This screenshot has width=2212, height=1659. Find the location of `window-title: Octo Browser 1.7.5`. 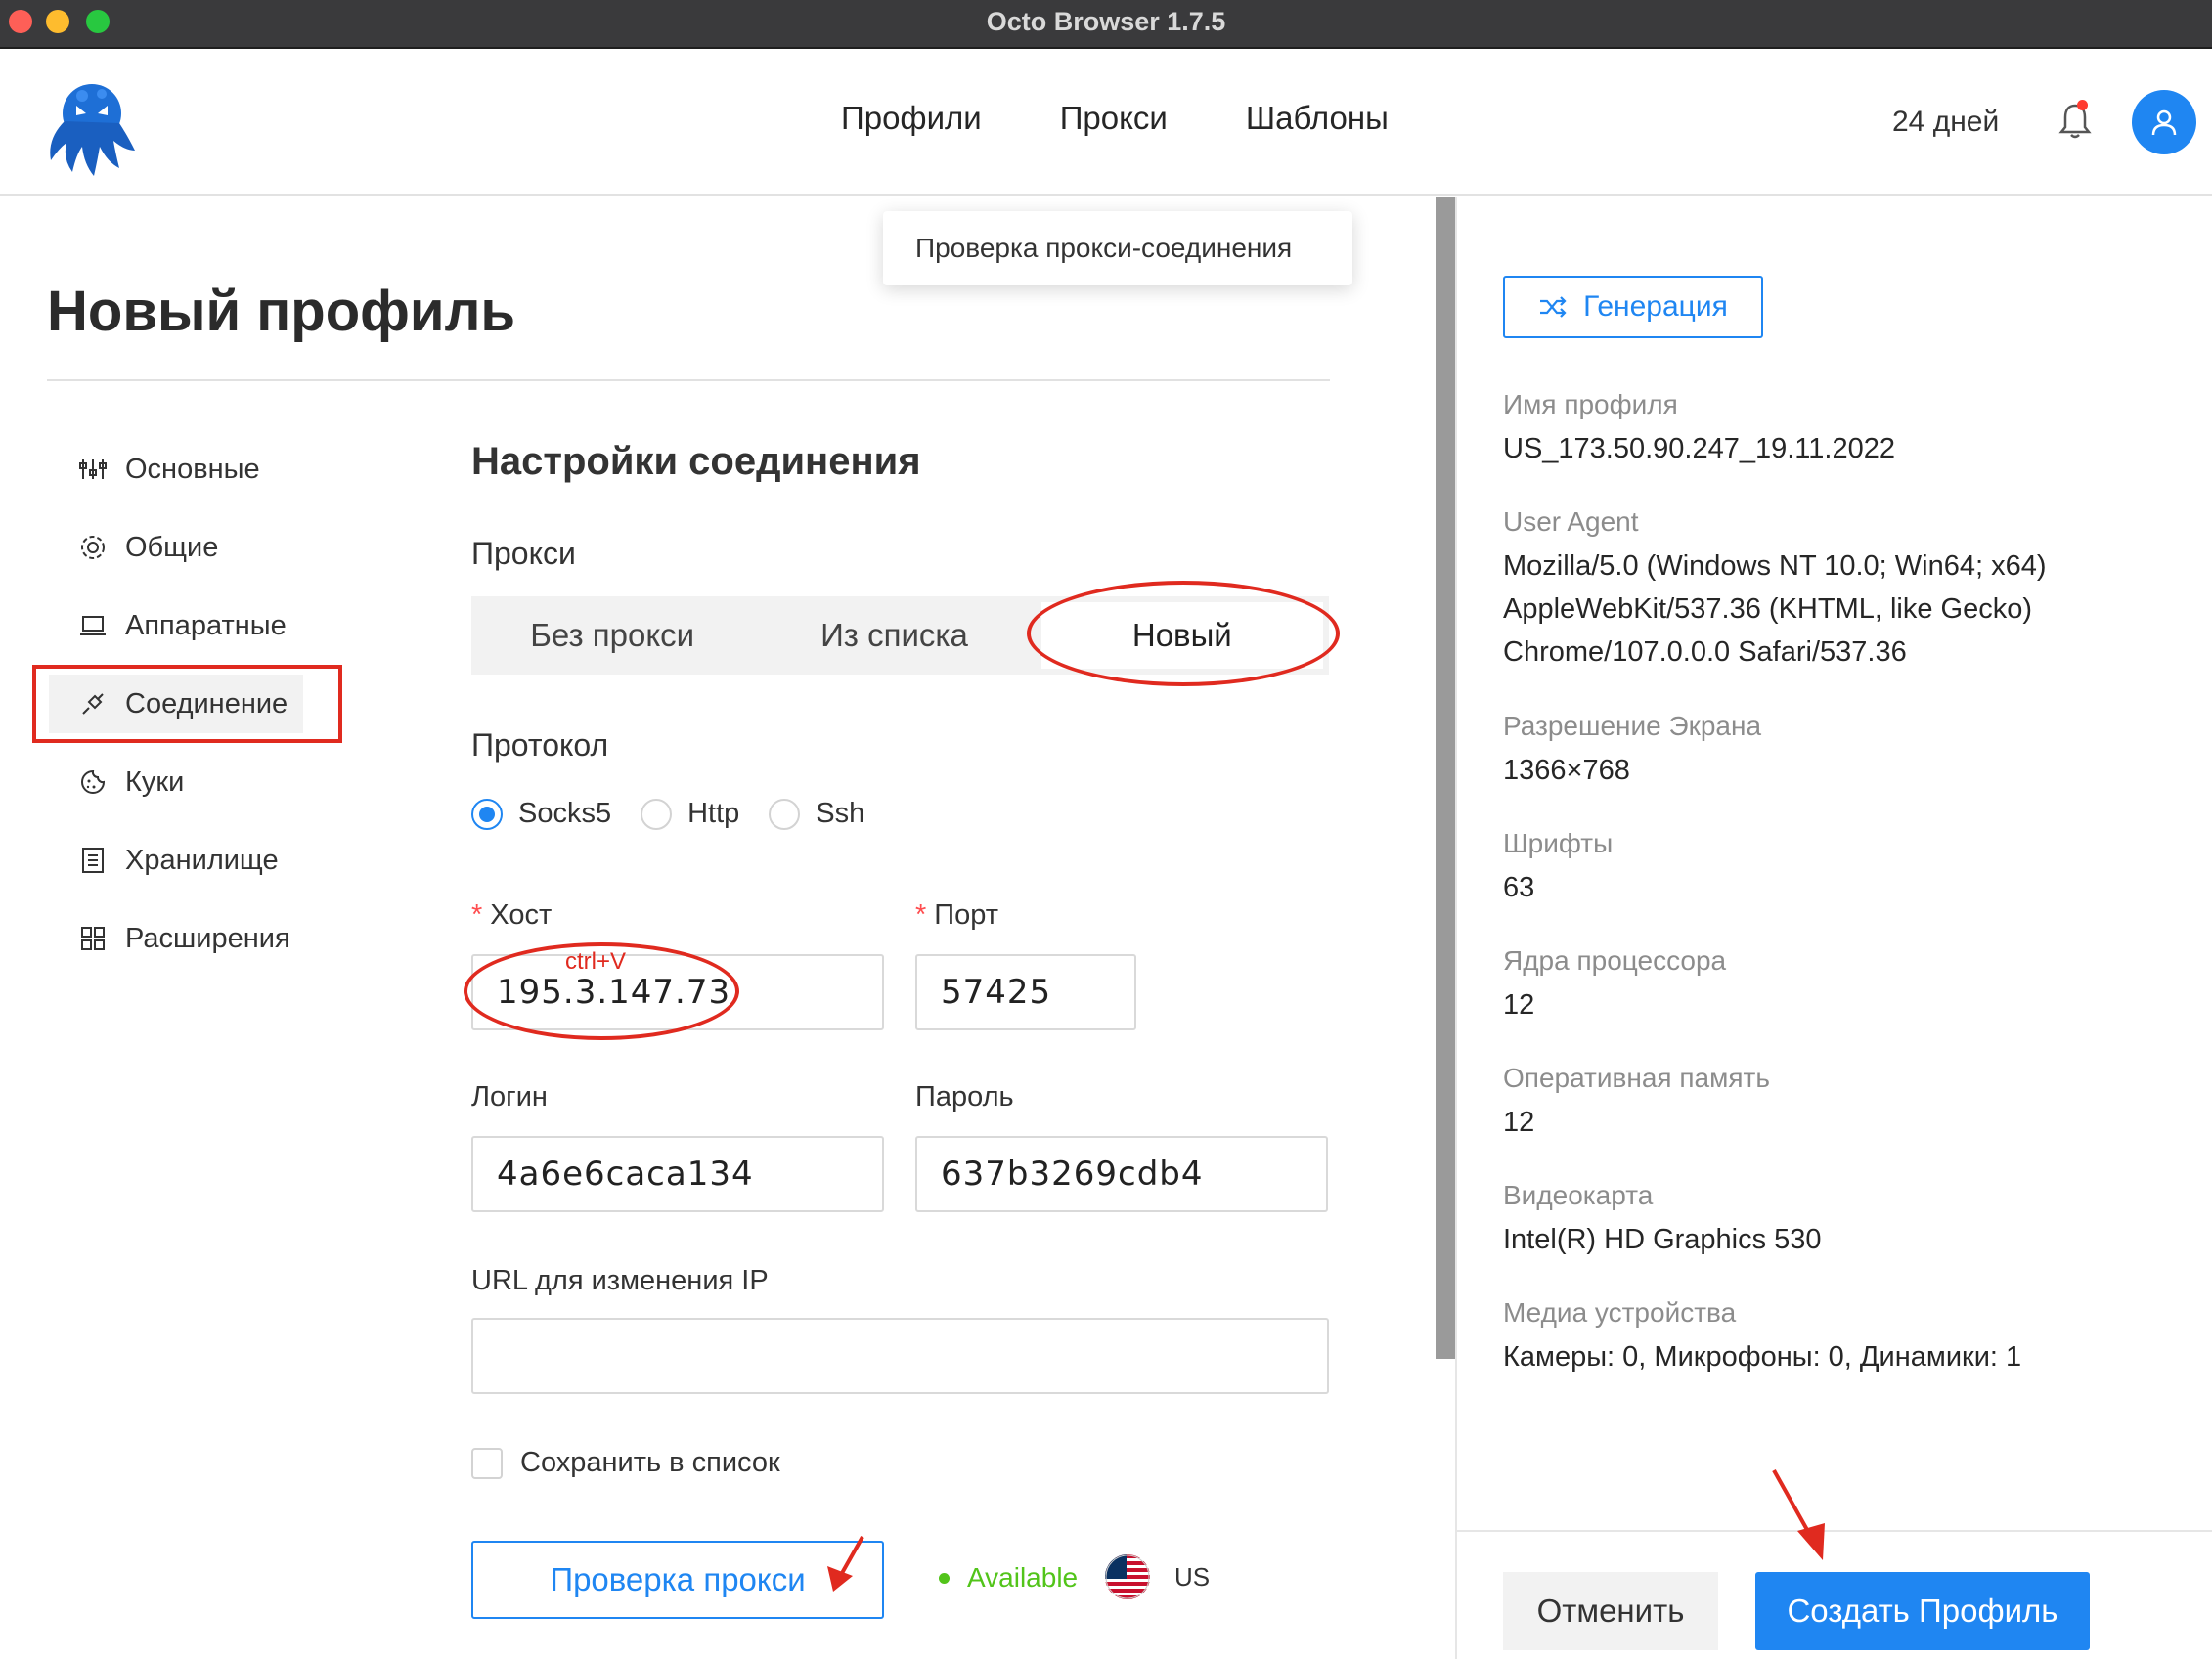

window-title: Octo Browser 1.7.5 is located at coordinates (1106, 21).